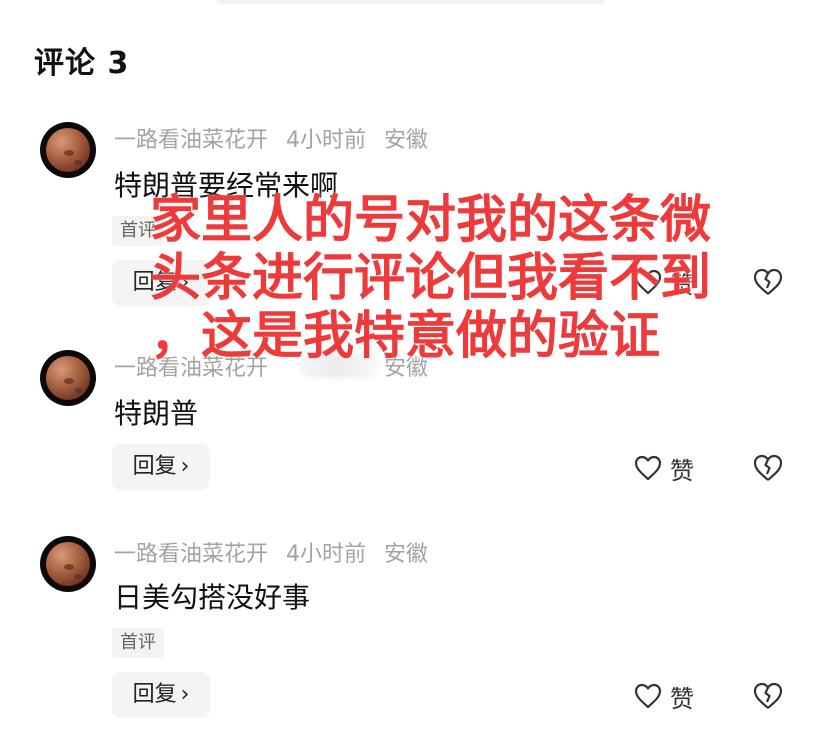 Image resolution: width=828 pixels, height=736 pixels. I want to click on comment-text: 日美勾搭没好事, so click(212, 597).